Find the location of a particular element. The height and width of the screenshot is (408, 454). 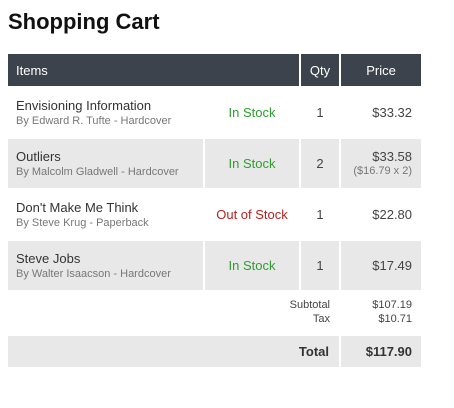

price-cell: $33.58 ($16.79 x 2) is located at coordinates (380, 163).